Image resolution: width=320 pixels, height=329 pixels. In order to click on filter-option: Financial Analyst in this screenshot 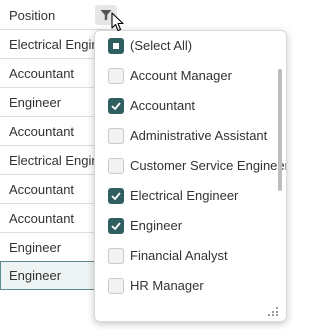, I will do `click(185, 256)`.